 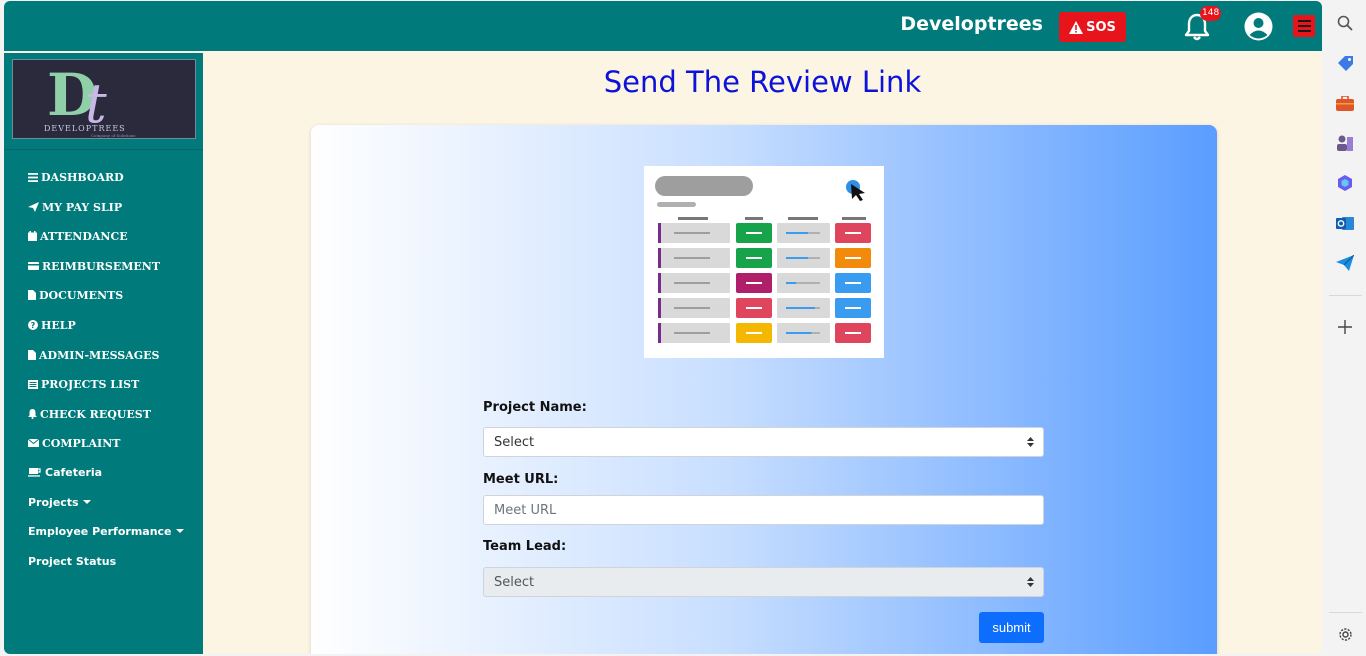 What do you see at coordinates (84, 236) in the screenshot?
I see `sidebar-item-label: ATTENDANCE` at bounding box center [84, 236].